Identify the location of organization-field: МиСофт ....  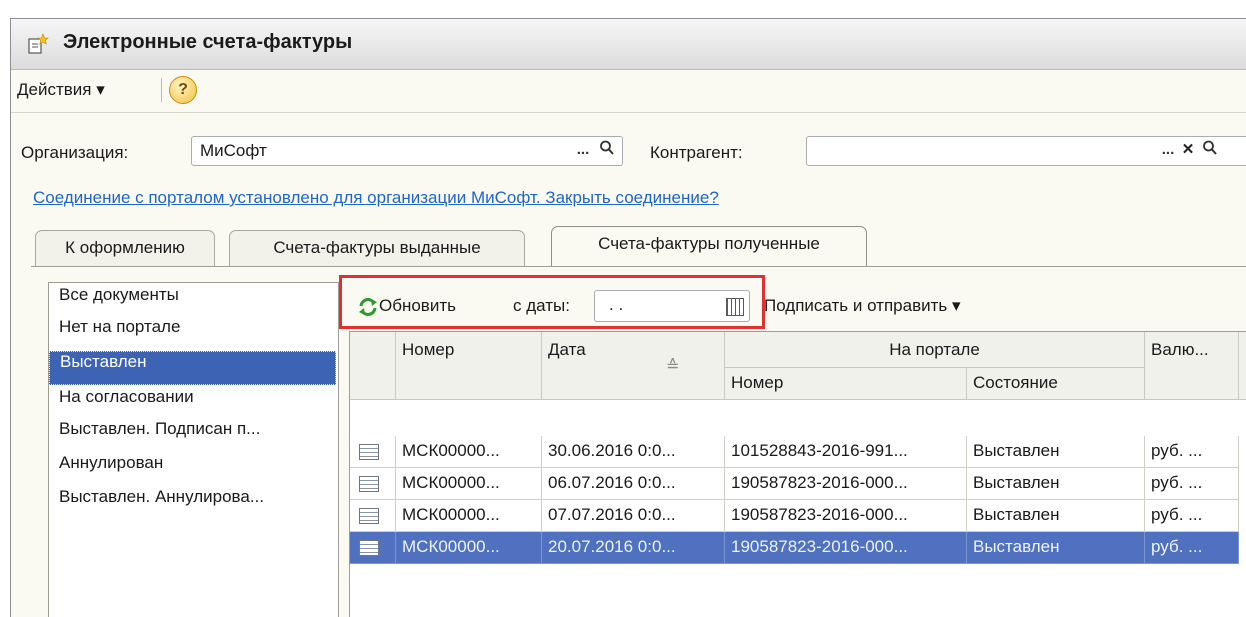
(407, 151).